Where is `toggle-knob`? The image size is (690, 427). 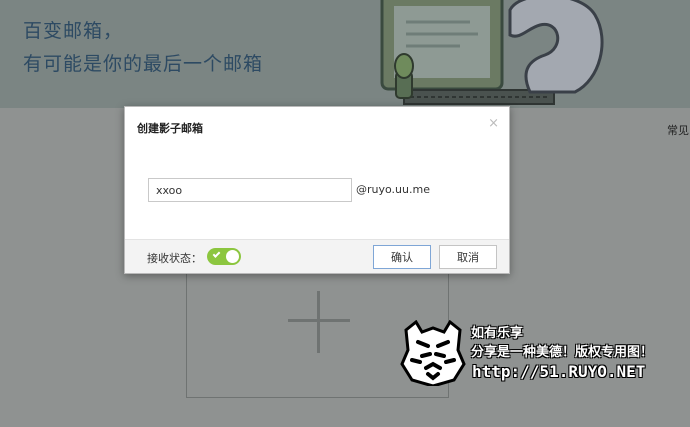
toggle-knob is located at coordinates (232, 256).